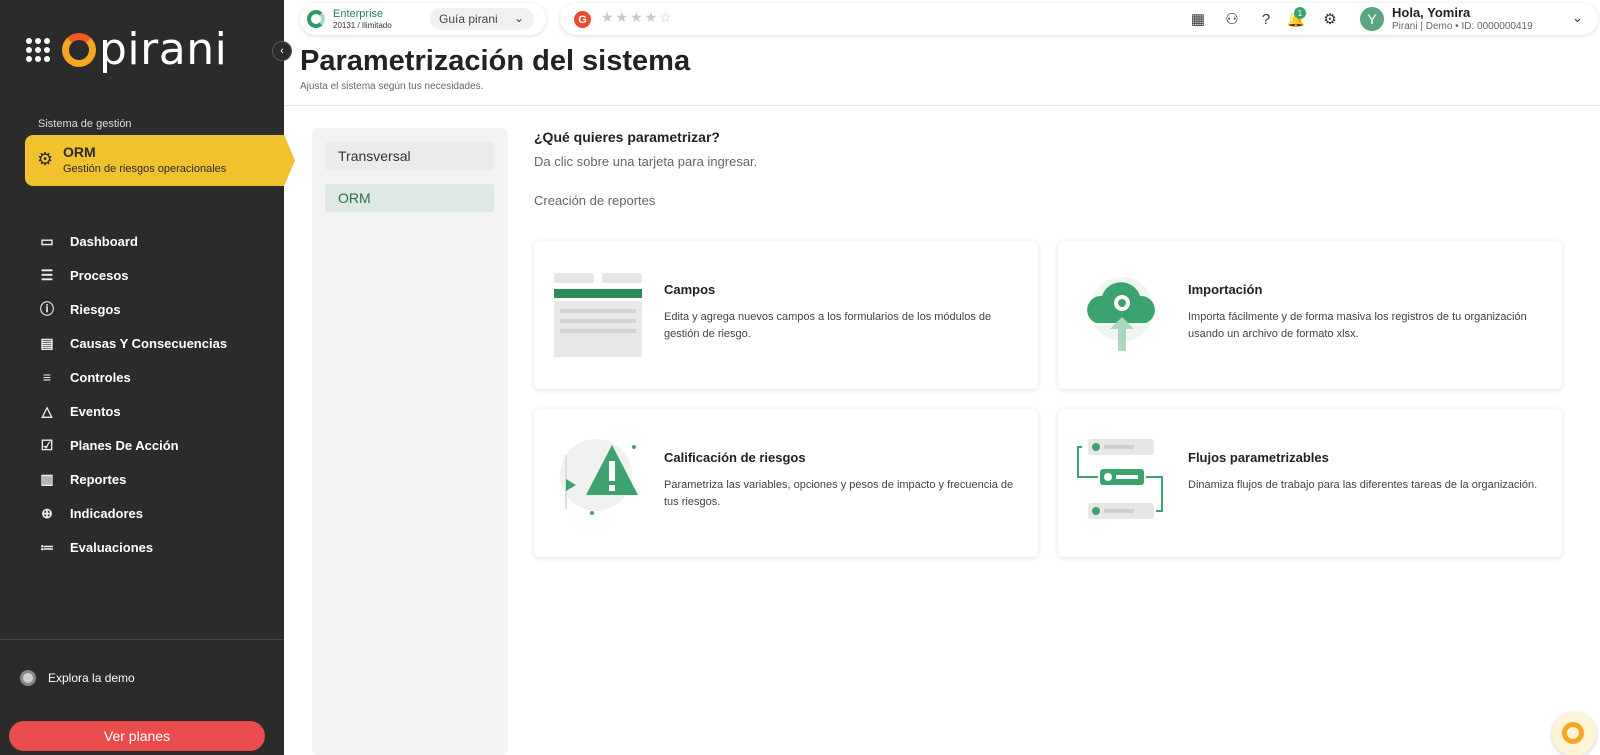  I want to click on category-transversal: Transversal, so click(409, 156).